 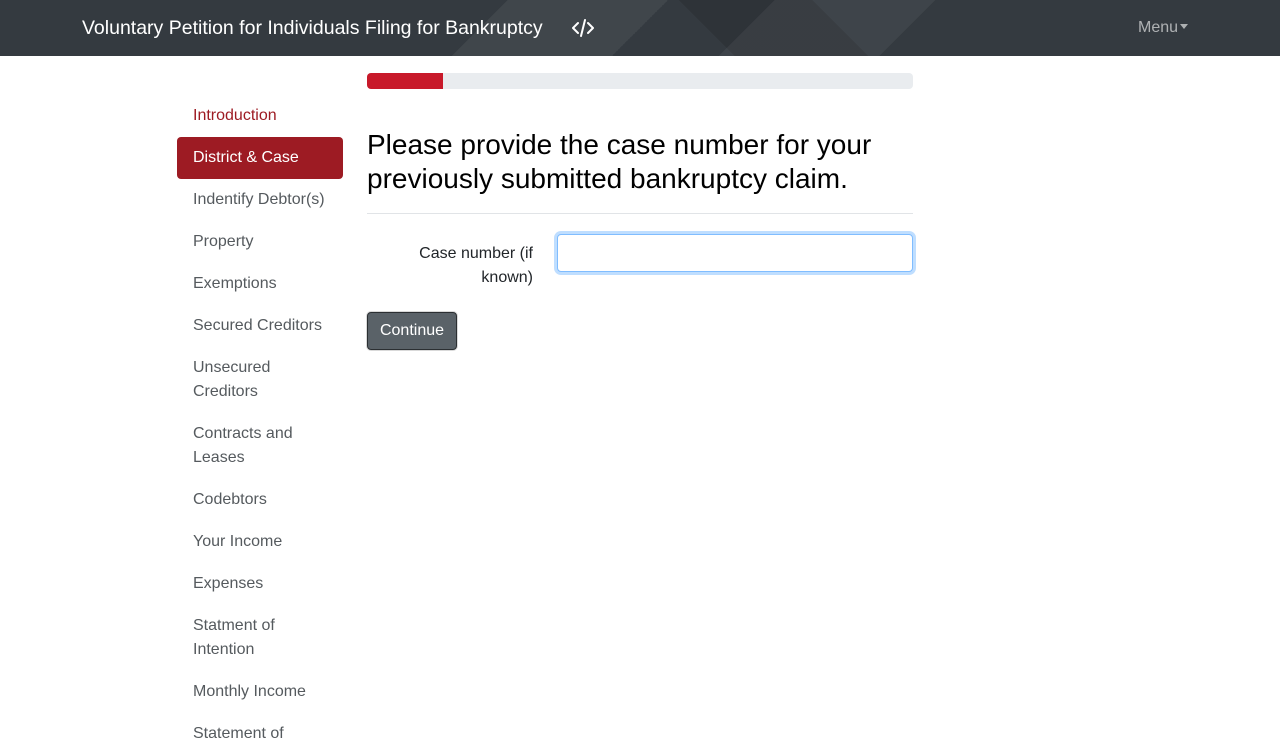 What do you see at coordinates (260, 584) in the screenshot?
I see `sidebar-item-expenses: Expenses` at bounding box center [260, 584].